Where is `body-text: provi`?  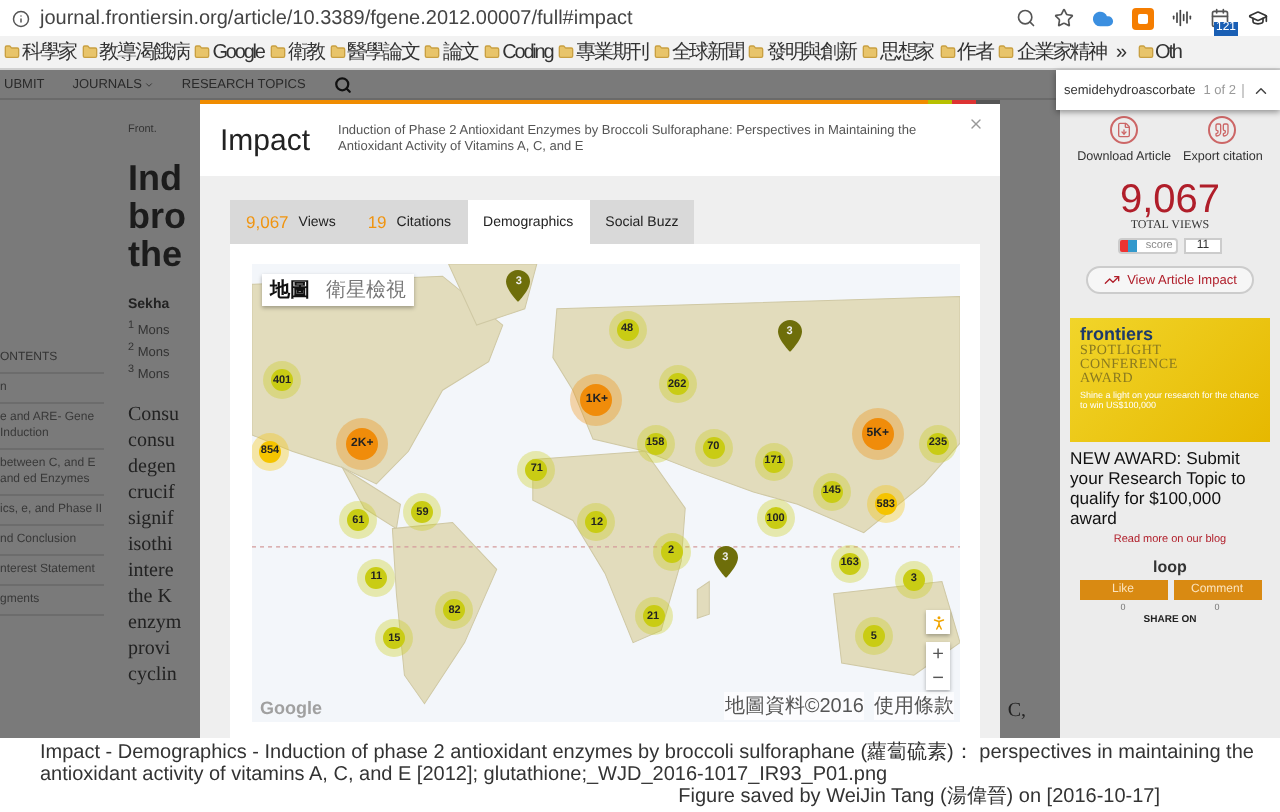
body-text: provi is located at coordinates (150, 649).